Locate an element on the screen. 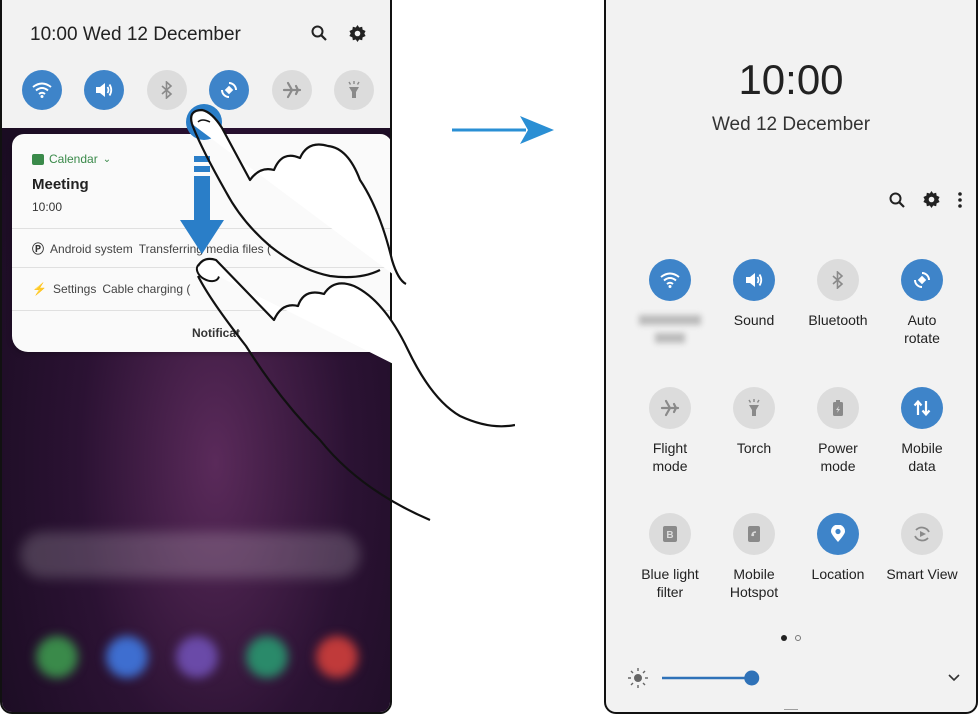 The width and height of the screenshot is (978, 714). android-system-icon: Ⓟ is located at coordinates (38, 249).